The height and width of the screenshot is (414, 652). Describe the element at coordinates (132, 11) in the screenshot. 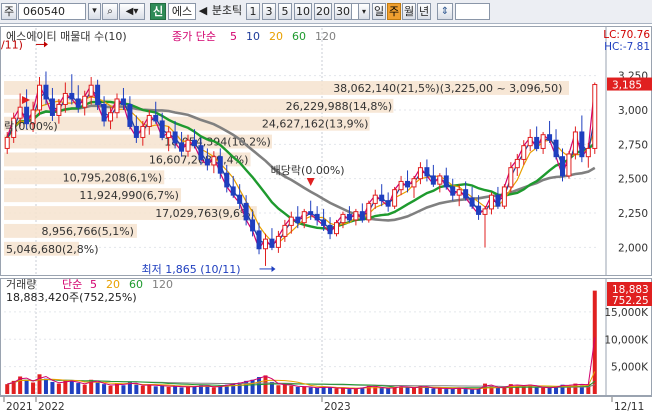

I see `speaker-icon: ◀▾` at that location.